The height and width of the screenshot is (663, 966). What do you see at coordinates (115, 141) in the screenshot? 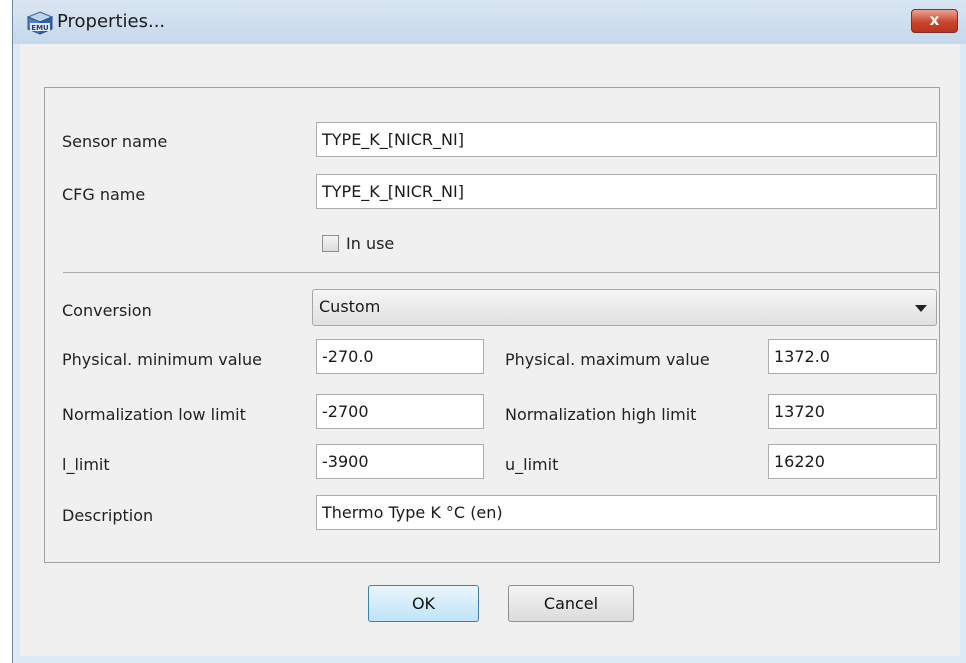
I see `sensor-name-label: Sensor name` at bounding box center [115, 141].